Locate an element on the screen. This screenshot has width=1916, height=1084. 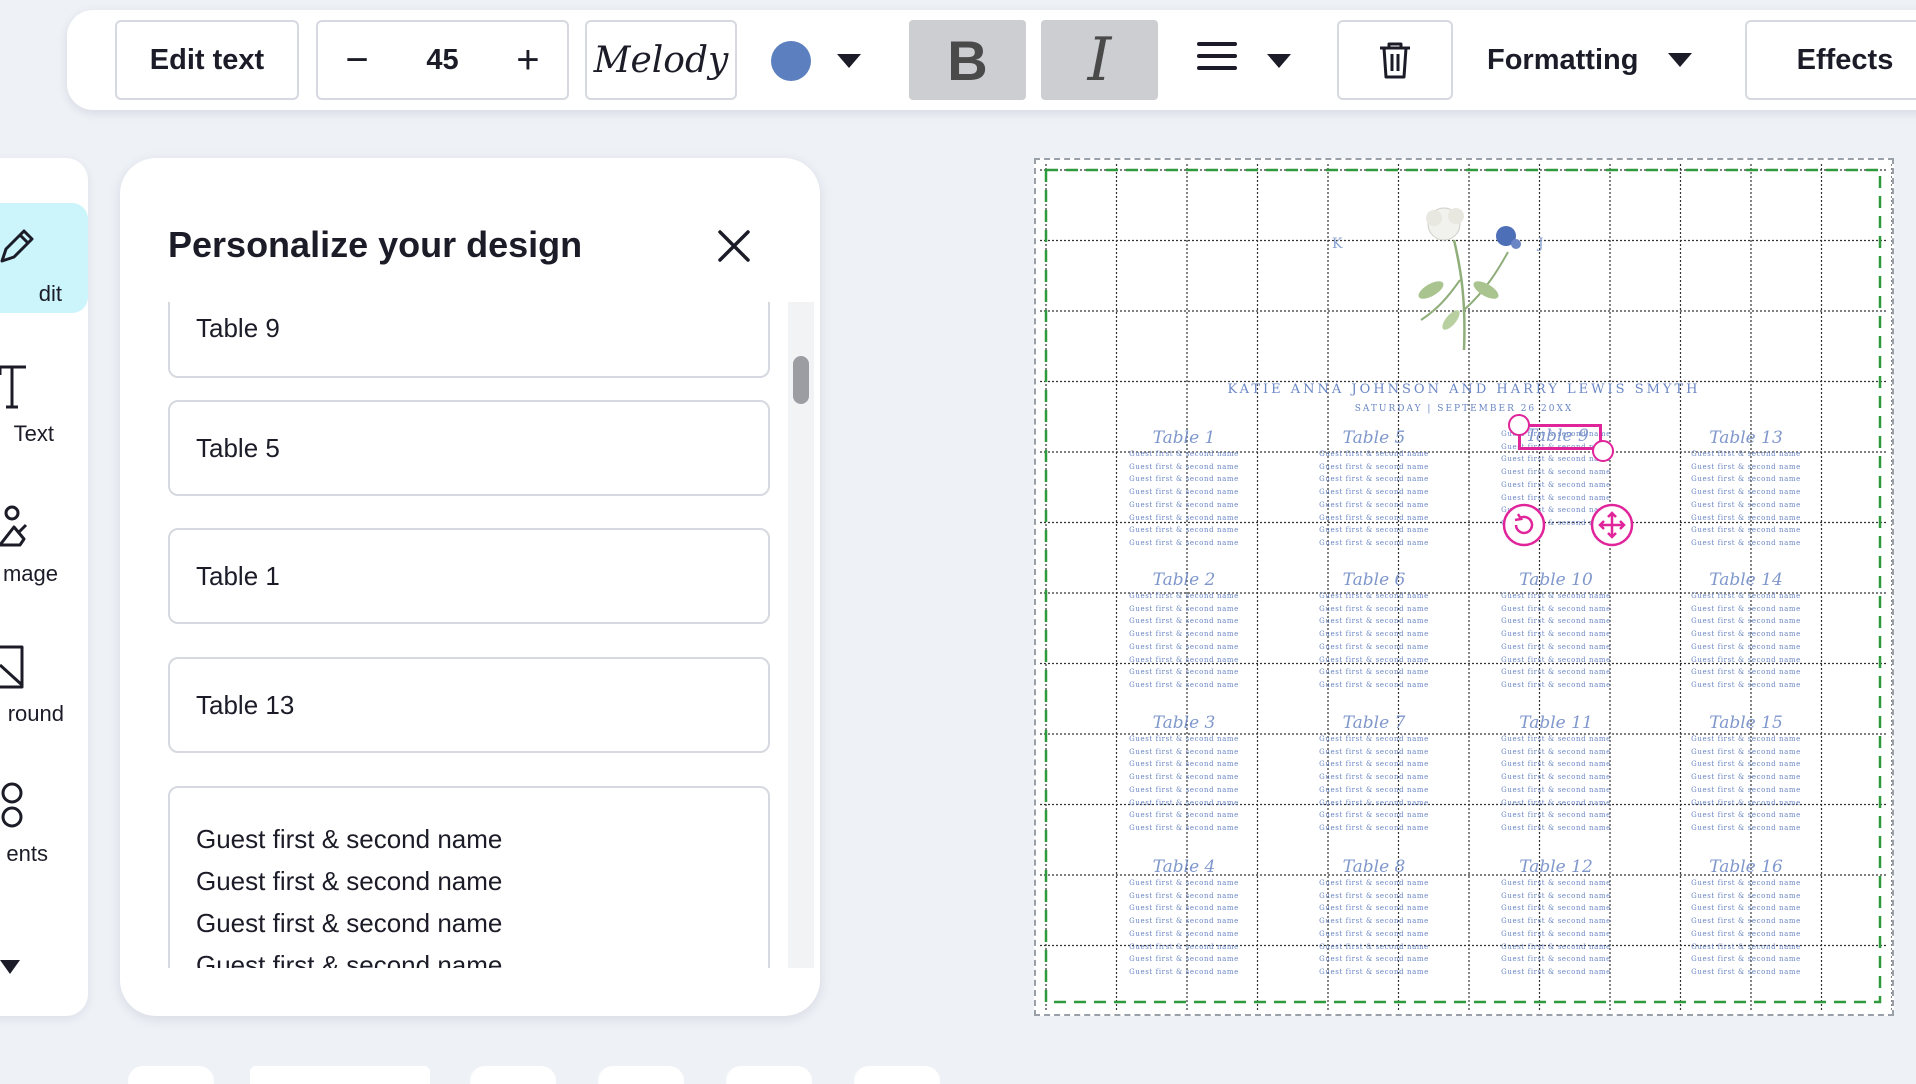
text-field-table-1: Table 1 is located at coordinates (469, 576).